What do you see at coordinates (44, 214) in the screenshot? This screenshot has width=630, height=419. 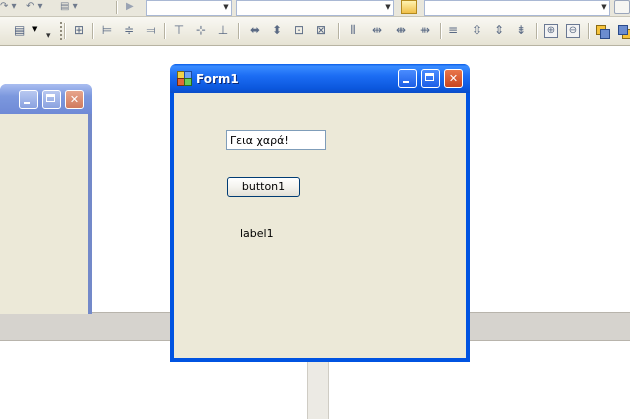 I see `background-form-client-area` at bounding box center [44, 214].